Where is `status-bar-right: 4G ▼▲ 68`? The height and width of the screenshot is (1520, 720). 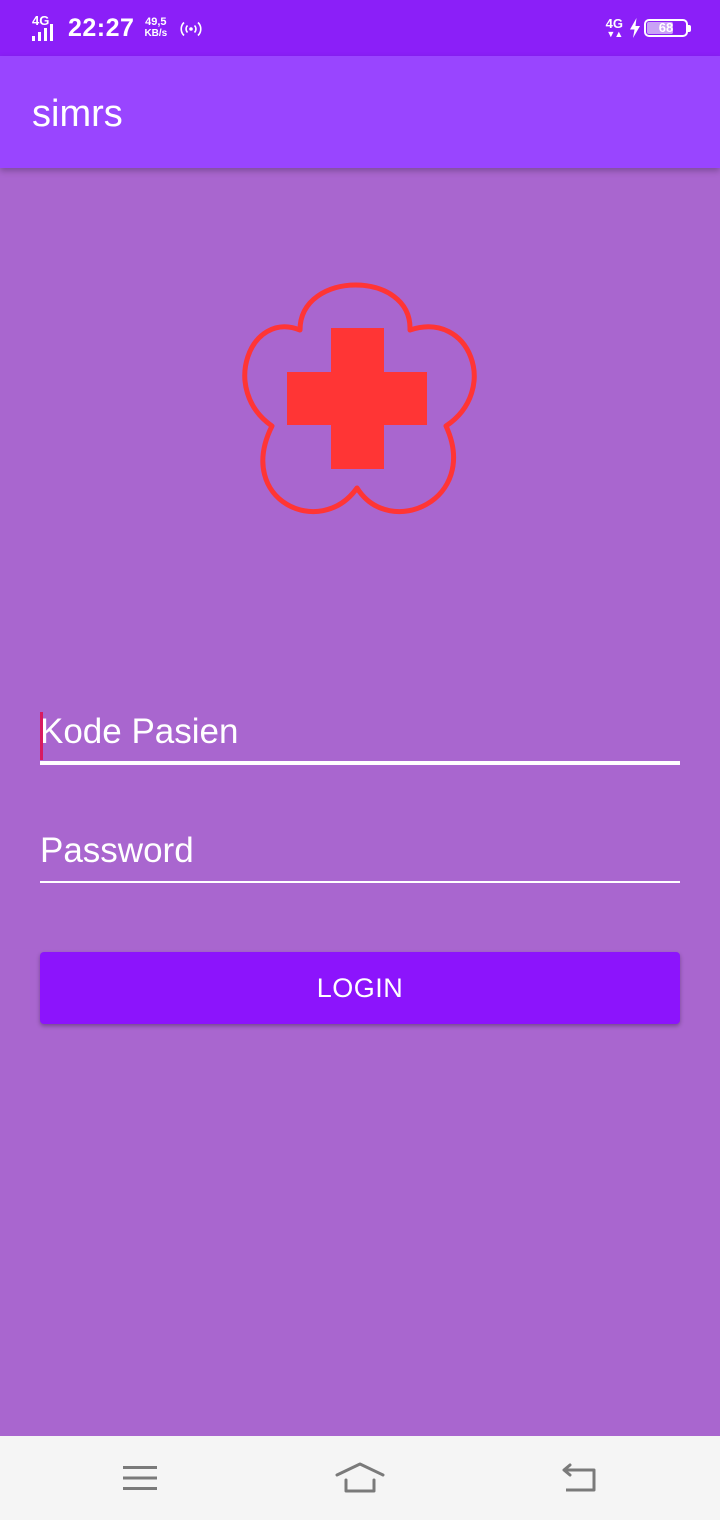 status-bar-right: 4G ▼▲ 68 is located at coordinates (648, 28).